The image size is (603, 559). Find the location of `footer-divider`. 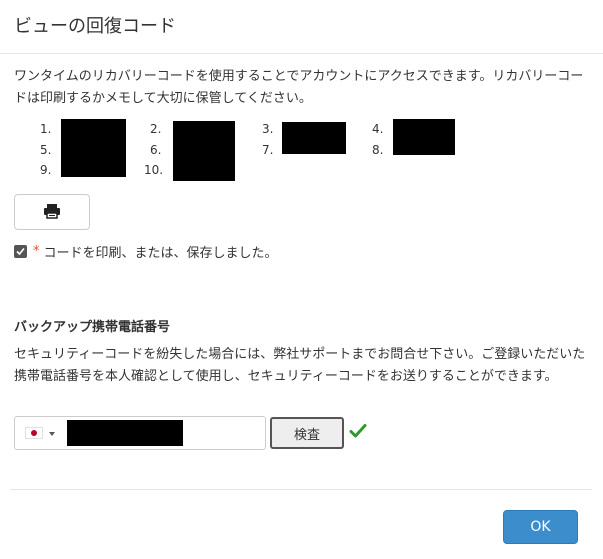

footer-divider is located at coordinates (301, 489).